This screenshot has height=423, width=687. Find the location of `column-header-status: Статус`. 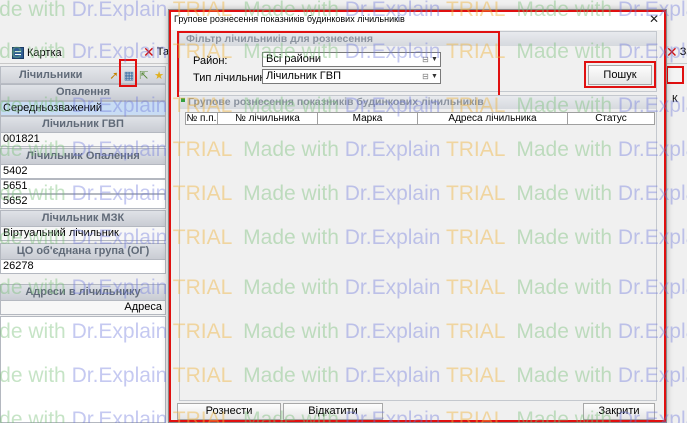

column-header-status: Статус is located at coordinates (611, 118).